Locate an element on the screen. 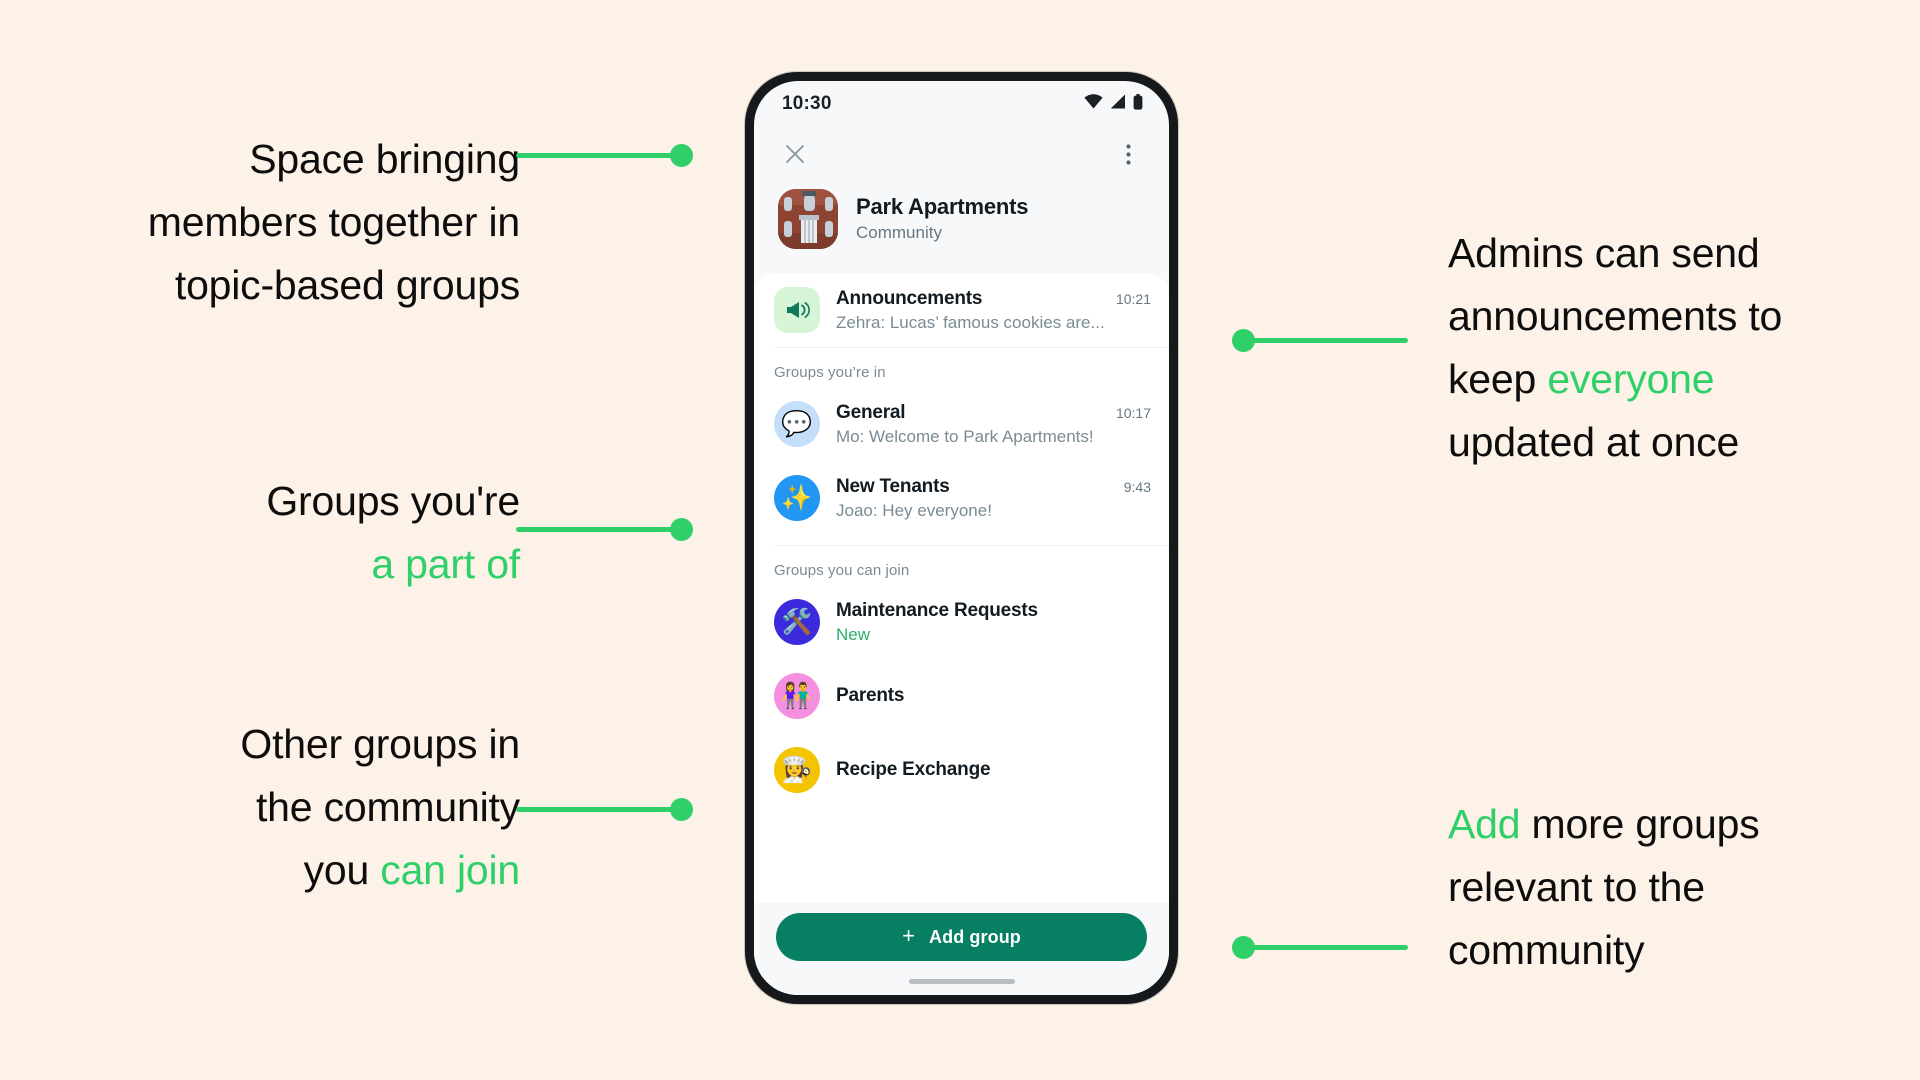  annotation-line: relevant to the is located at coordinates (1663, 887).